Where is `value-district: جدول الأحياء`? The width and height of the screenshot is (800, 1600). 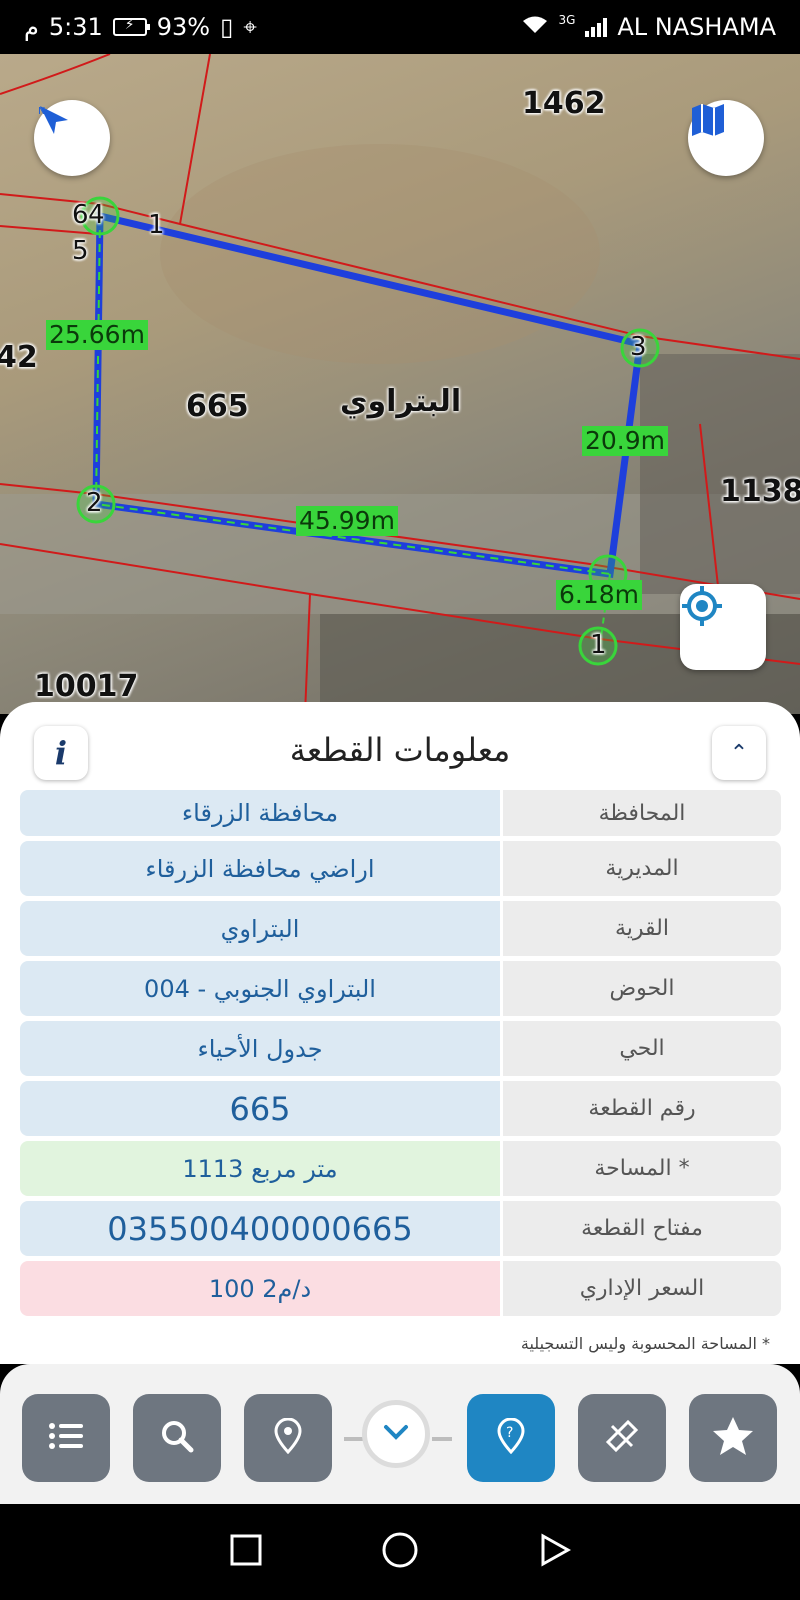
value-district: جدول الأحياء is located at coordinates (260, 1048).